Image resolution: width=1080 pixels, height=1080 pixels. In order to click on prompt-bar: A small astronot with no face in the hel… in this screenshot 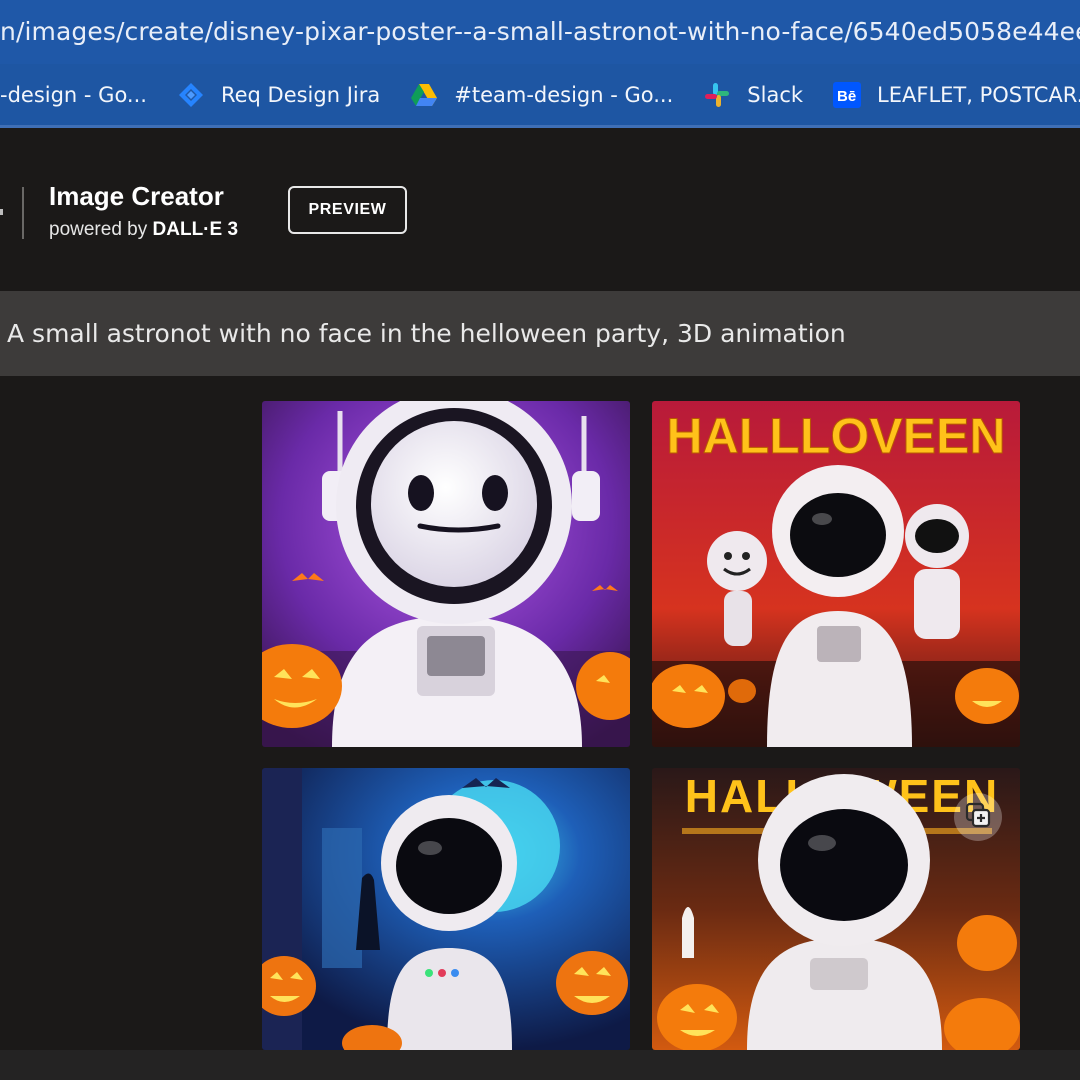, I will do `click(540, 333)`.